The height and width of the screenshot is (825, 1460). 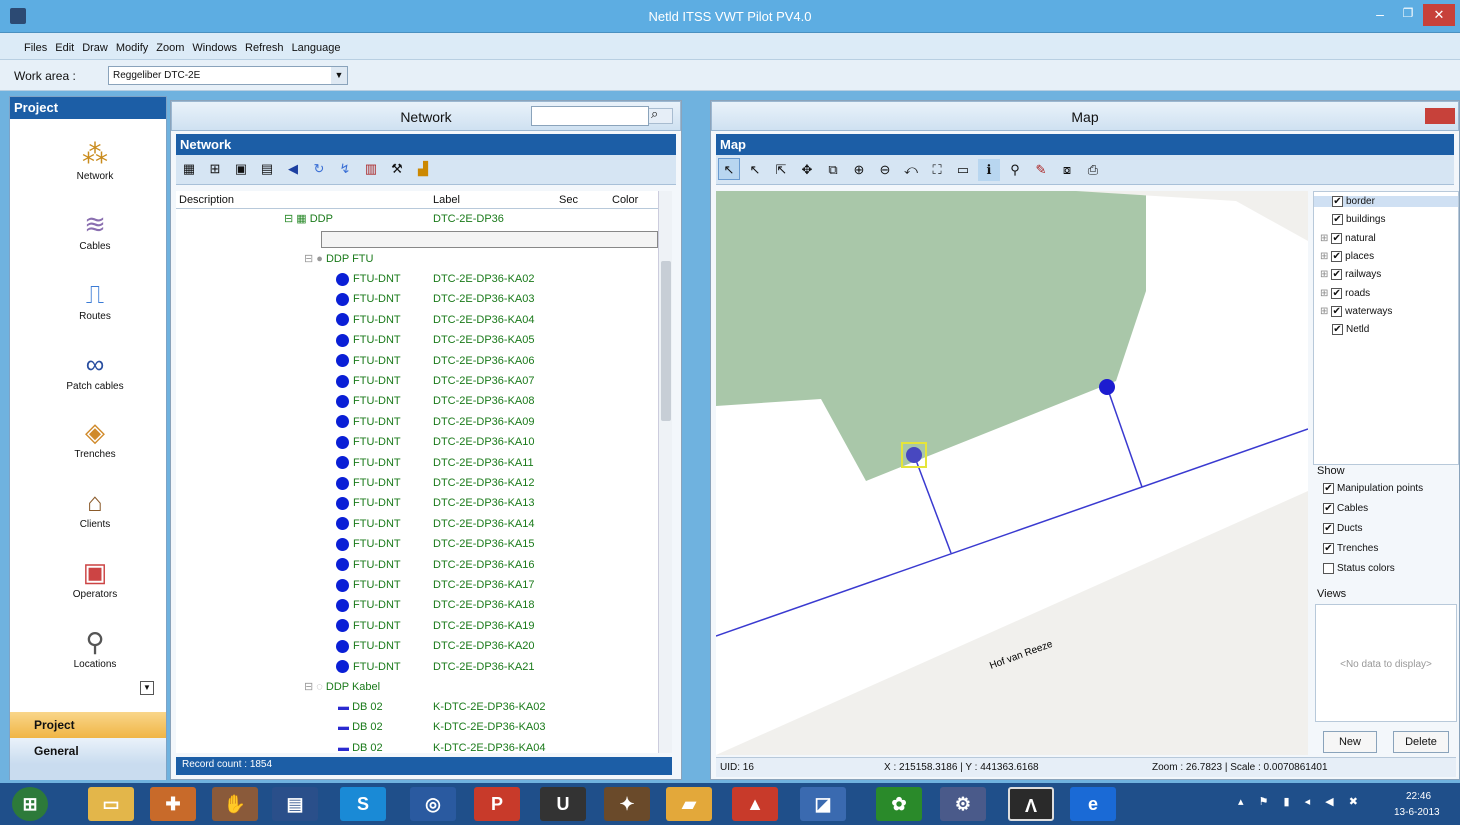 What do you see at coordinates (295, 804) in the screenshot?
I see `save-app-icon: ▤` at bounding box center [295, 804].